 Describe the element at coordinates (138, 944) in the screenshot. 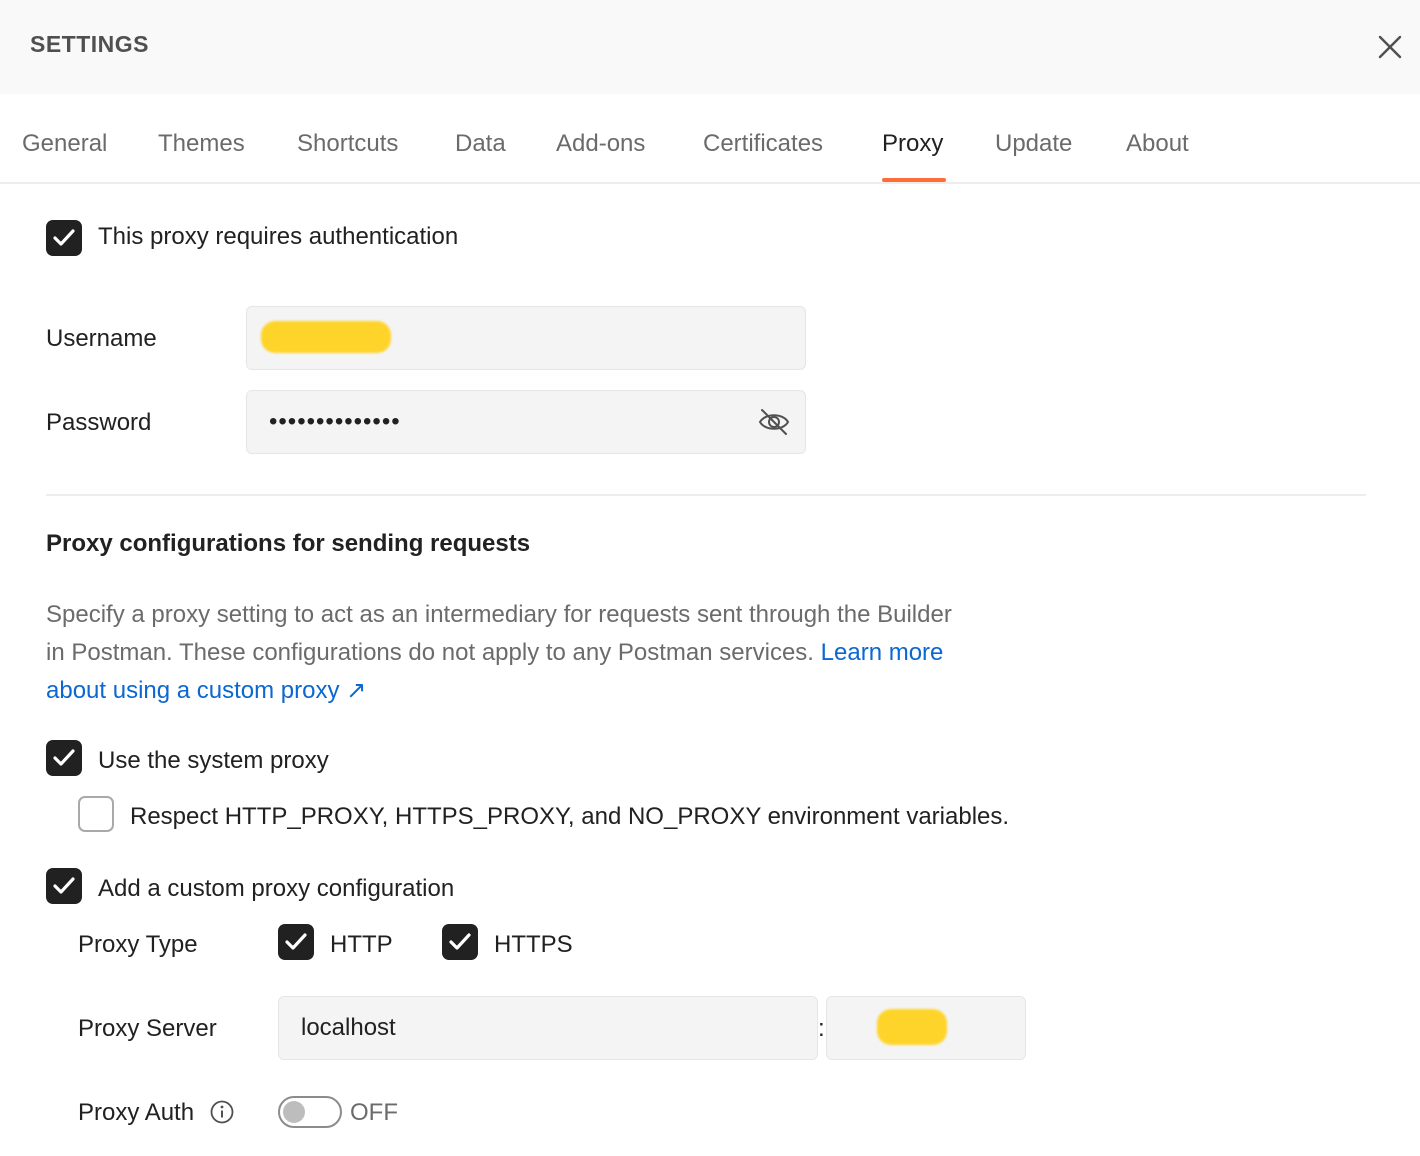

I see `proxy-type-label: Proxy Type` at that location.